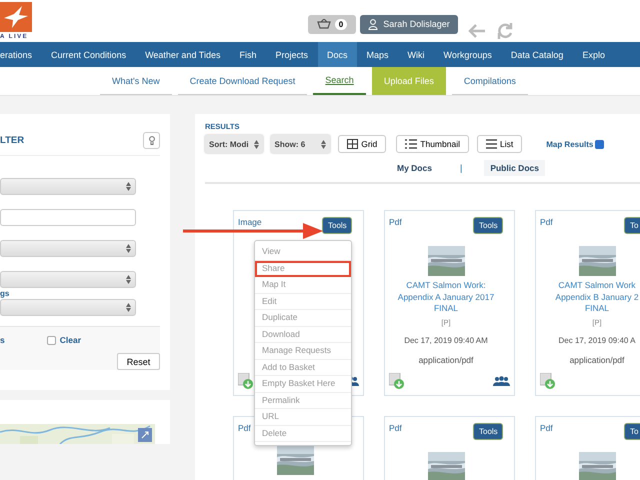 The image size is (640, 480). Describe the element at coordinates (377, 54) in the screenshot. I see `nav-item: Maps` at that location.